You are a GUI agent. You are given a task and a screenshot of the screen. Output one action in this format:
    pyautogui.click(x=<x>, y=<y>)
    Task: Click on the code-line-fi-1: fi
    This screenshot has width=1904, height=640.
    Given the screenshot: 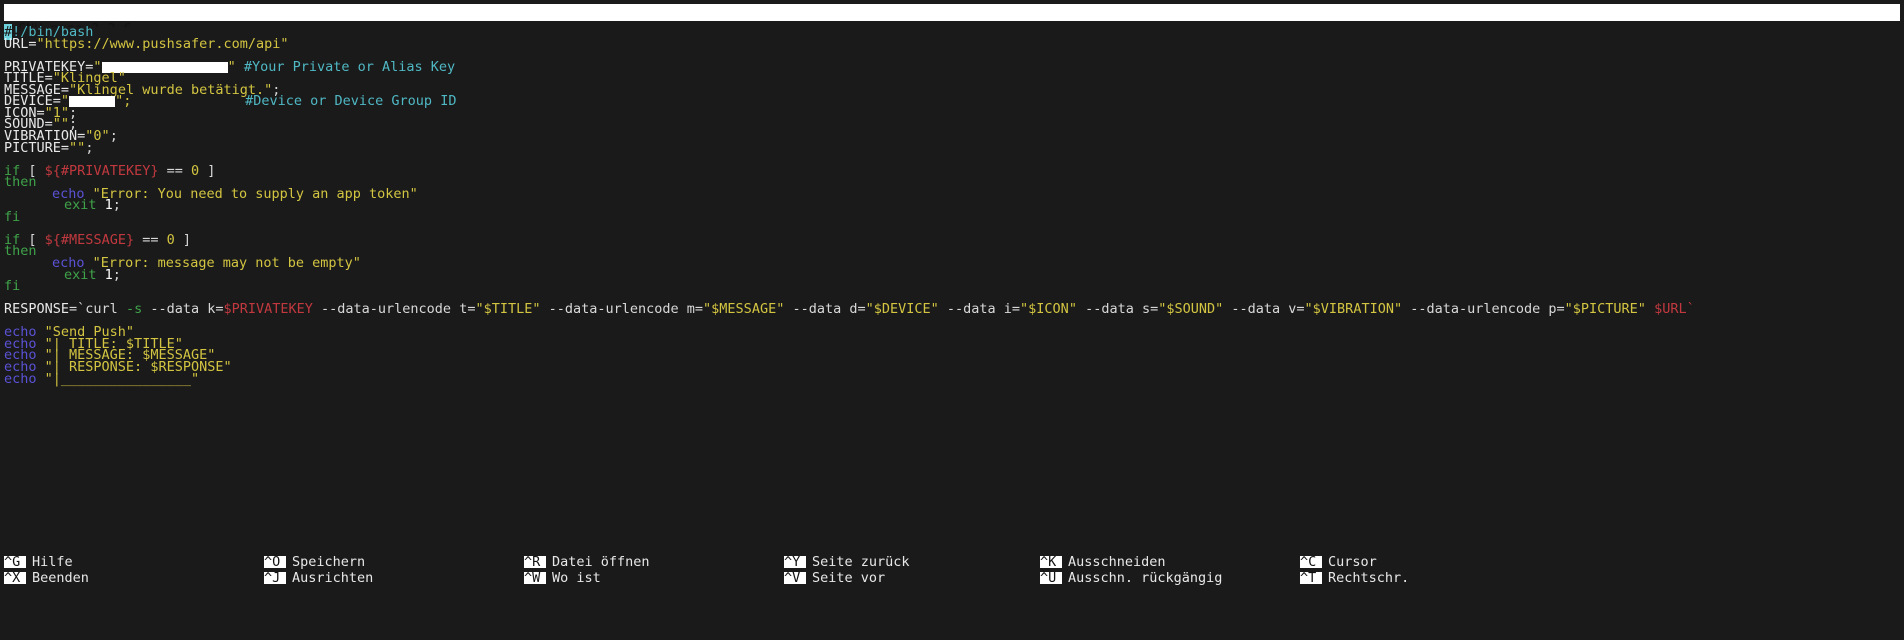 What is the action you would take?
    pyautogui.click(x=12, y=216)
    